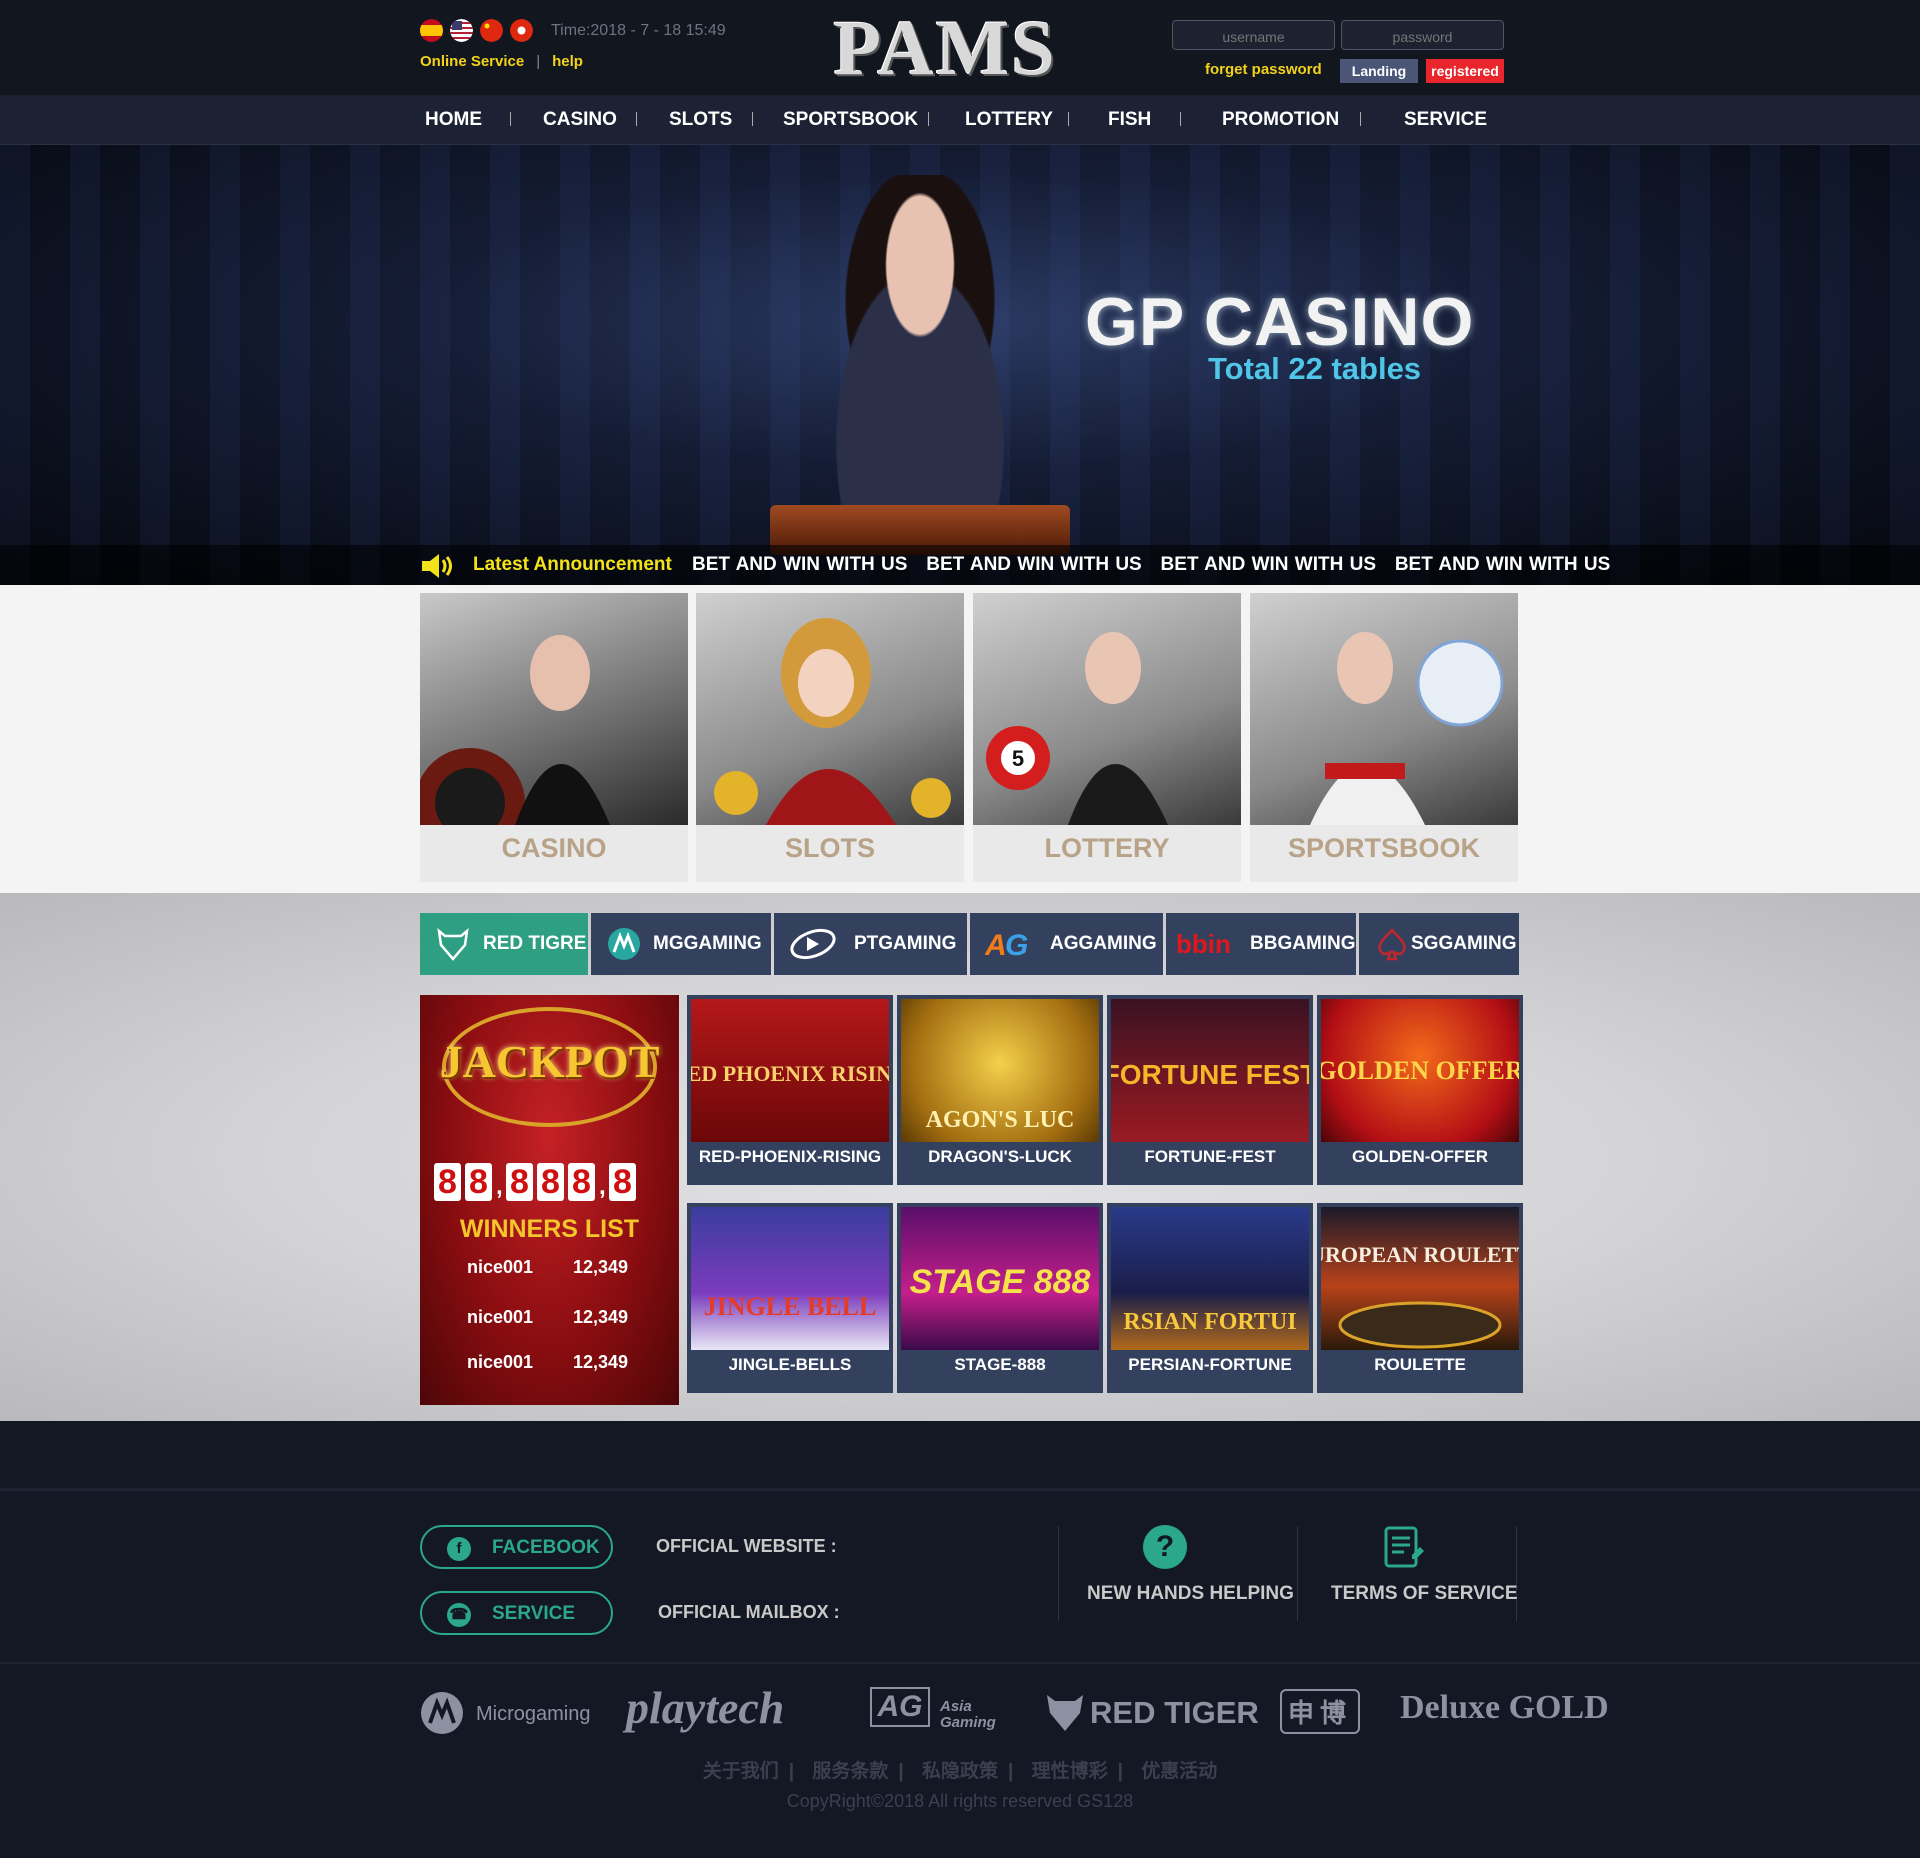 The image size is (1920, 1858). Describe the element at coordinates (1439, 944) in the screenshot. I see `tab-sggaming: SGGAMING` at that location.